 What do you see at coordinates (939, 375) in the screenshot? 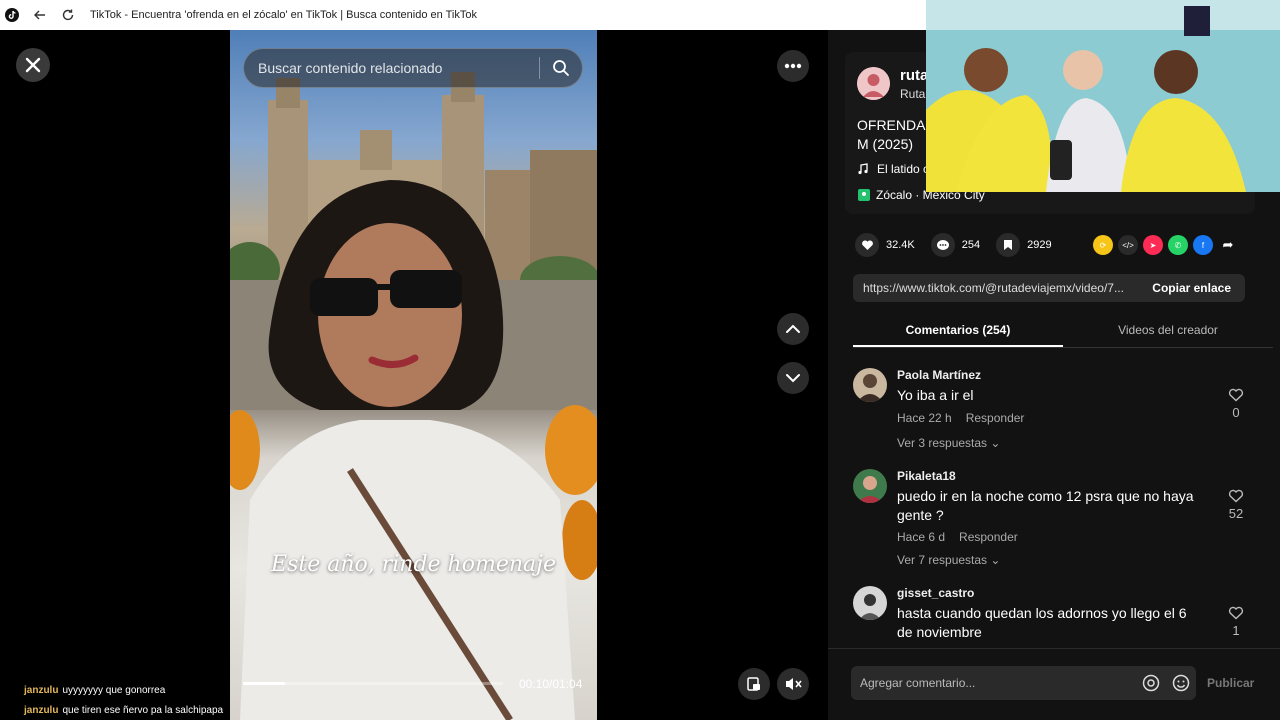
I see `commenter-name: Paola Martínez` at bounding box center [939, 375].